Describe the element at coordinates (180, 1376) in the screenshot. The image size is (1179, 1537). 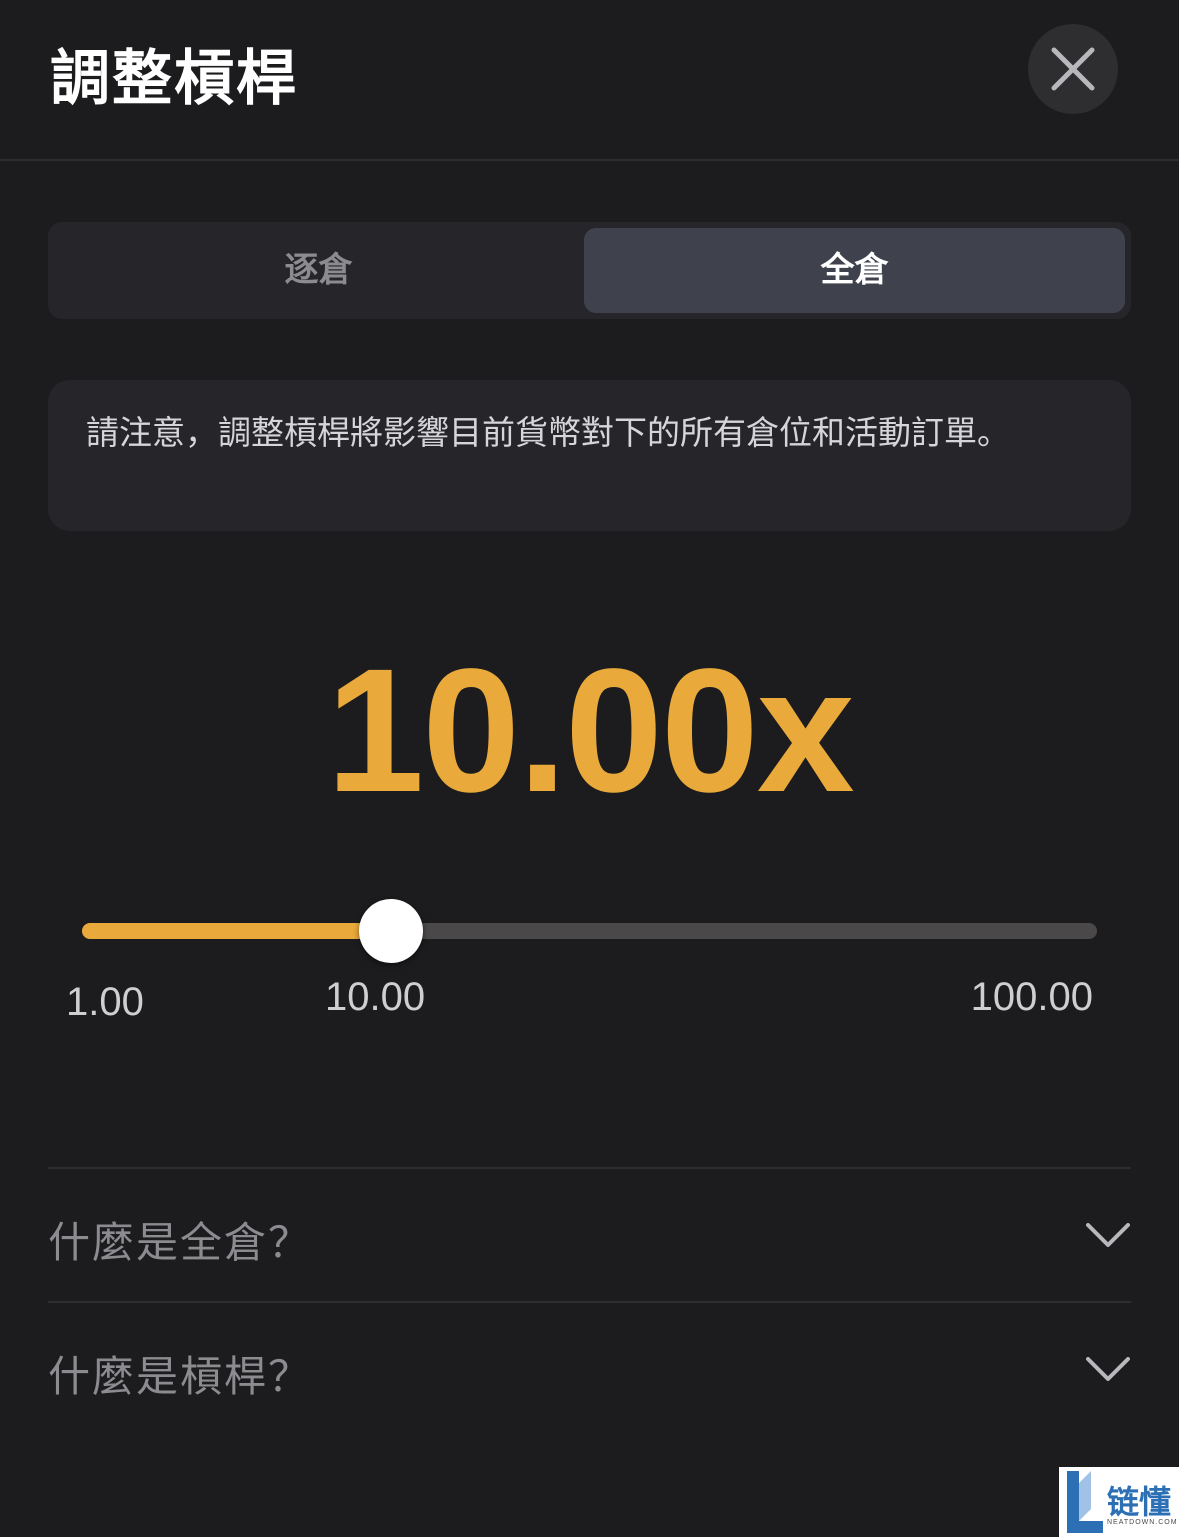
I see `faq-label: 什麼是槓桿？` at that location.